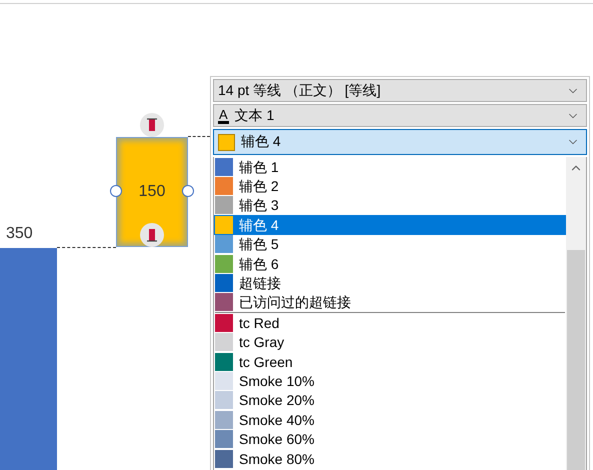 This screenshot has width=593, height=470. I want to click on option-label: 辅色 2, so click(259, 186).